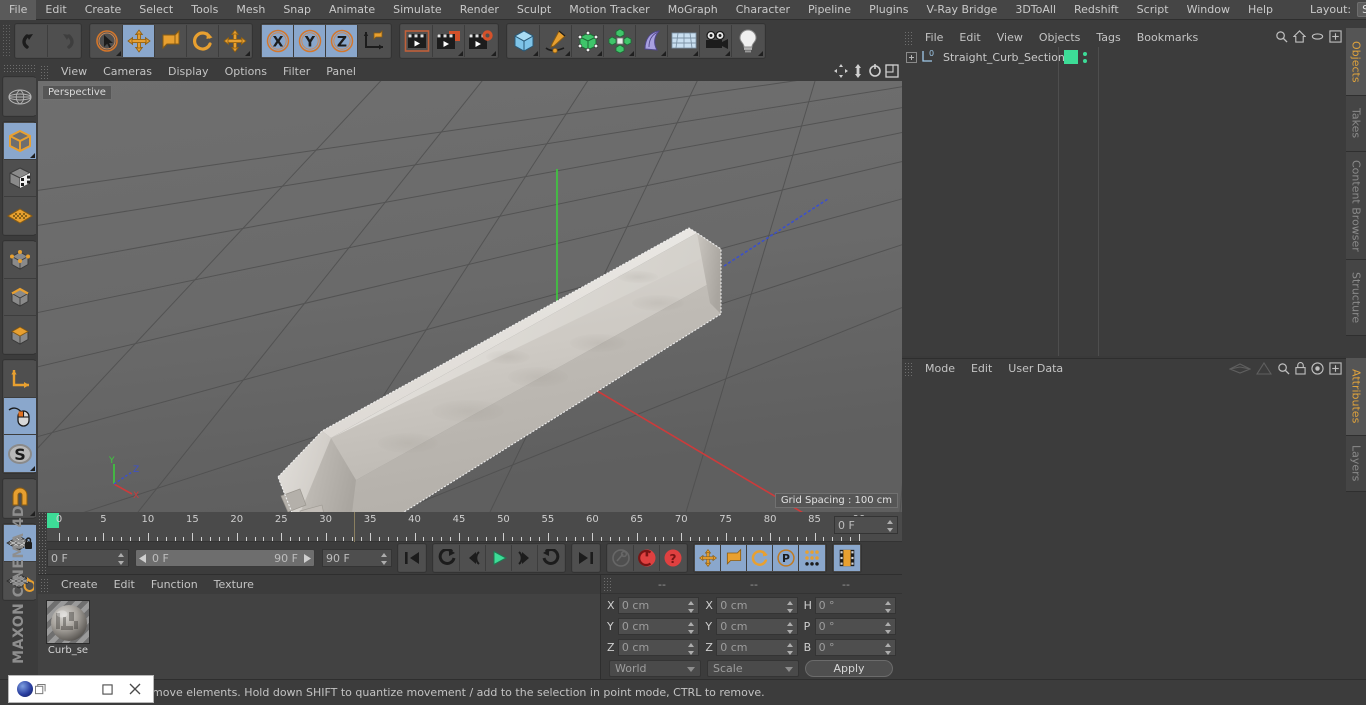 This screenshot has width=1366, height=705. I want to click on tab-structure: Structure, so click(1356, 298).